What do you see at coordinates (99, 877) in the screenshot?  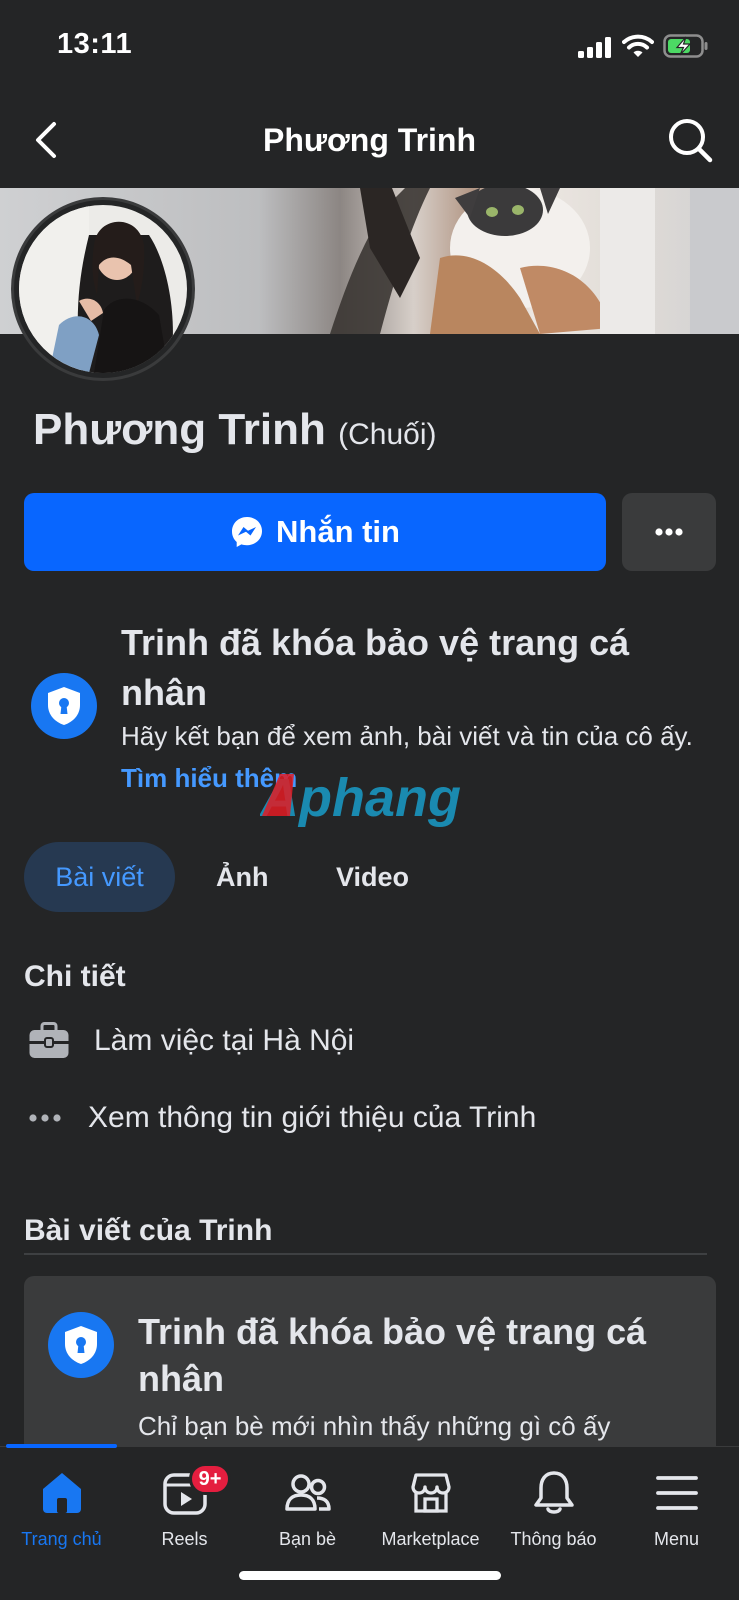 I see `tab-posts: Bài viết` at bounding box center [99, 877].